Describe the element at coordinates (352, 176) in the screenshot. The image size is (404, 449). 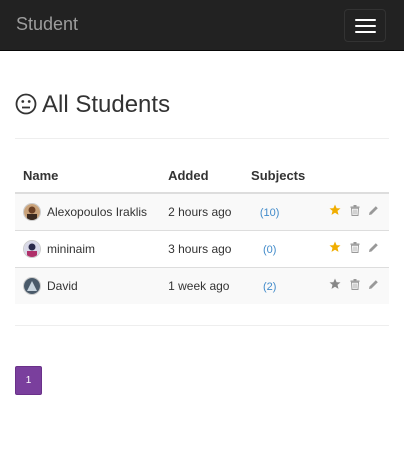
I see `column-header-actions` at that location.